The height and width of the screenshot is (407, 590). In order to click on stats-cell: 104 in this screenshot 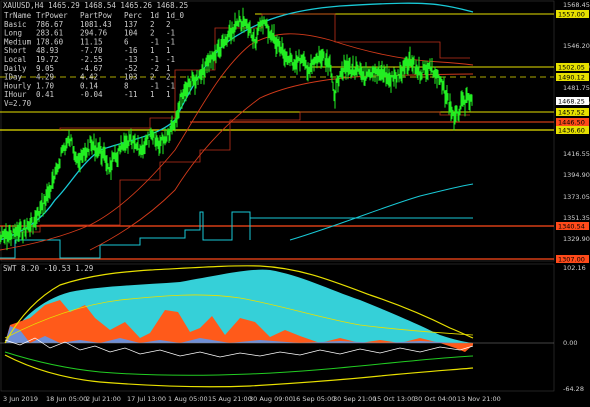, I will do `click(131, 33)`.